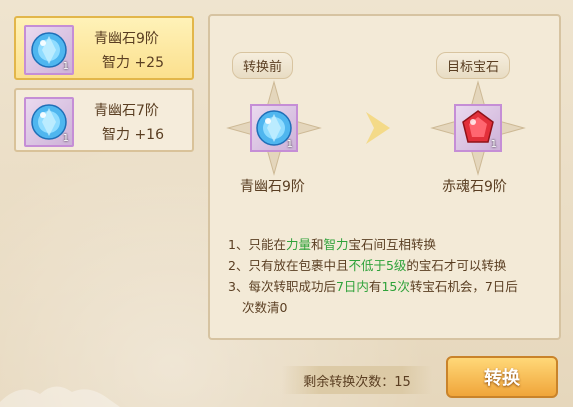  I want to click on rule-text: 有, so click(375, 286).